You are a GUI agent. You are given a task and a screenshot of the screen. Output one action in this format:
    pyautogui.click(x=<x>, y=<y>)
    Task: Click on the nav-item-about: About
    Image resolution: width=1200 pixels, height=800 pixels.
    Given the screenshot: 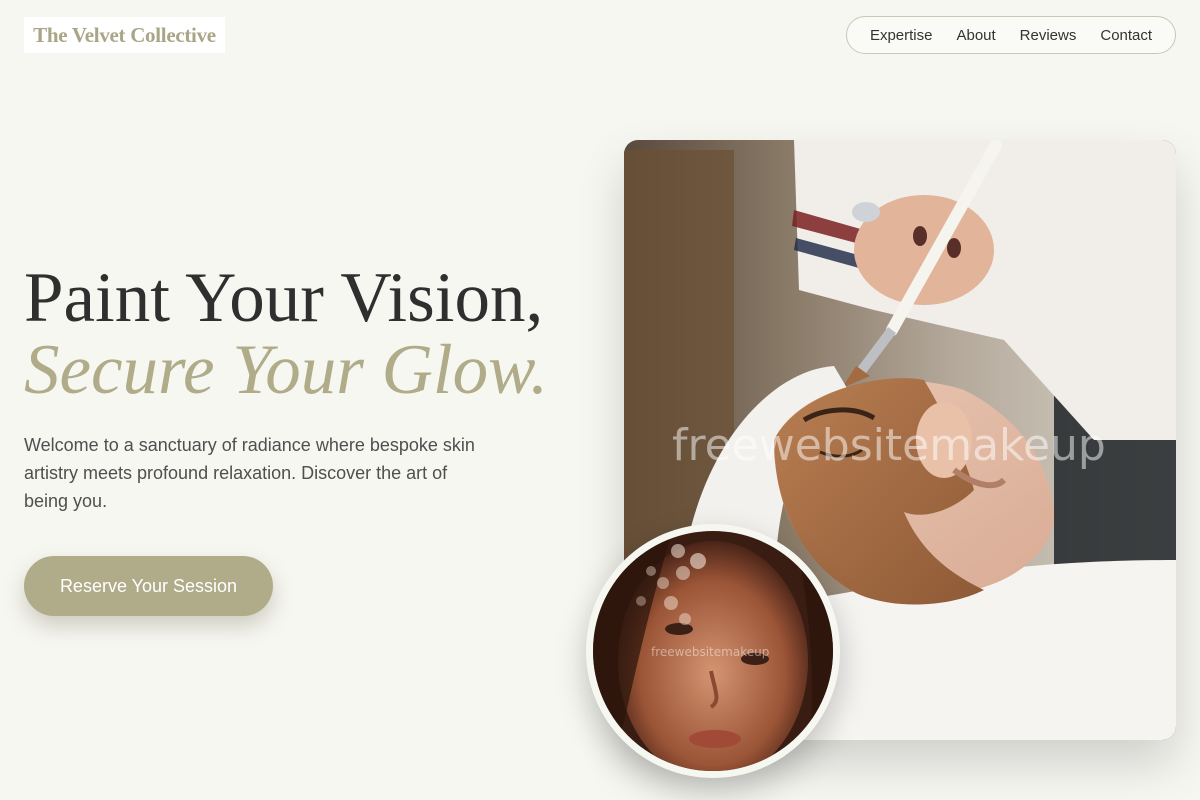 What is the action you would take?
    pyautogui.click(x=975, y=35)
    